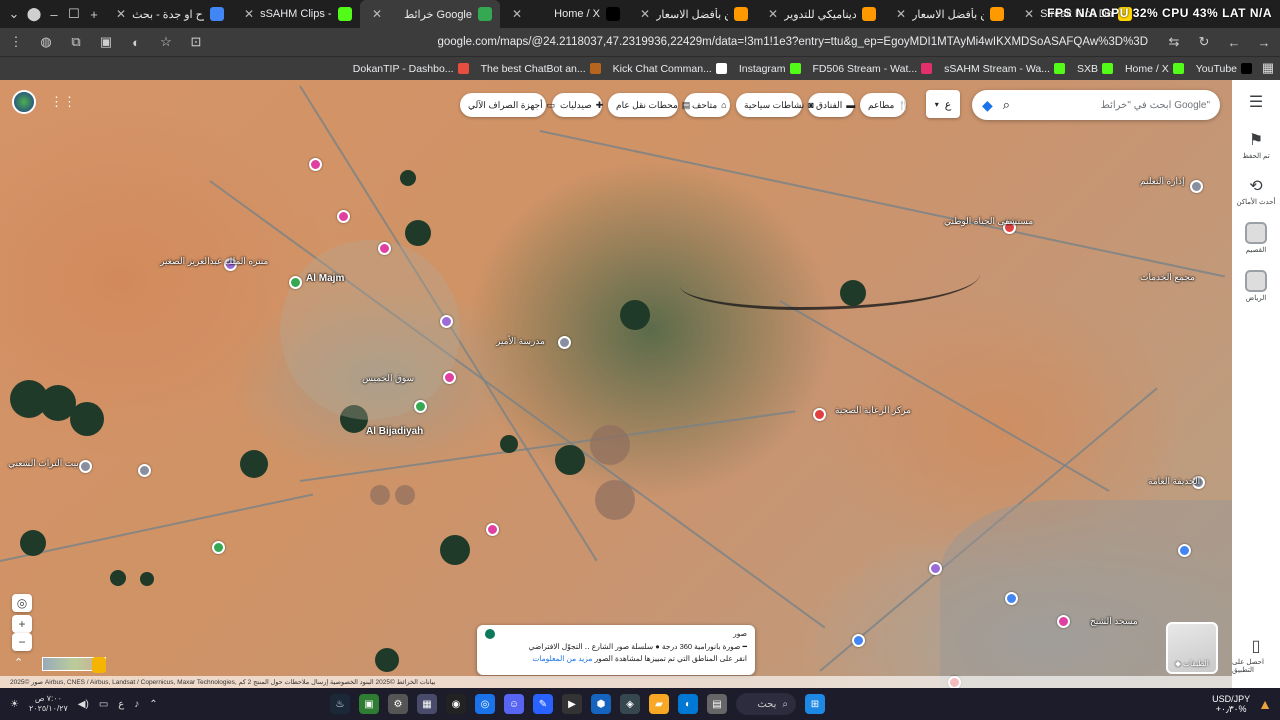 The height and width of the screenshot is (720, 1280). Describe the element at coordinates (520, 341) in the screenshot. I see `place-label: مدرسة الأمير` at that location.